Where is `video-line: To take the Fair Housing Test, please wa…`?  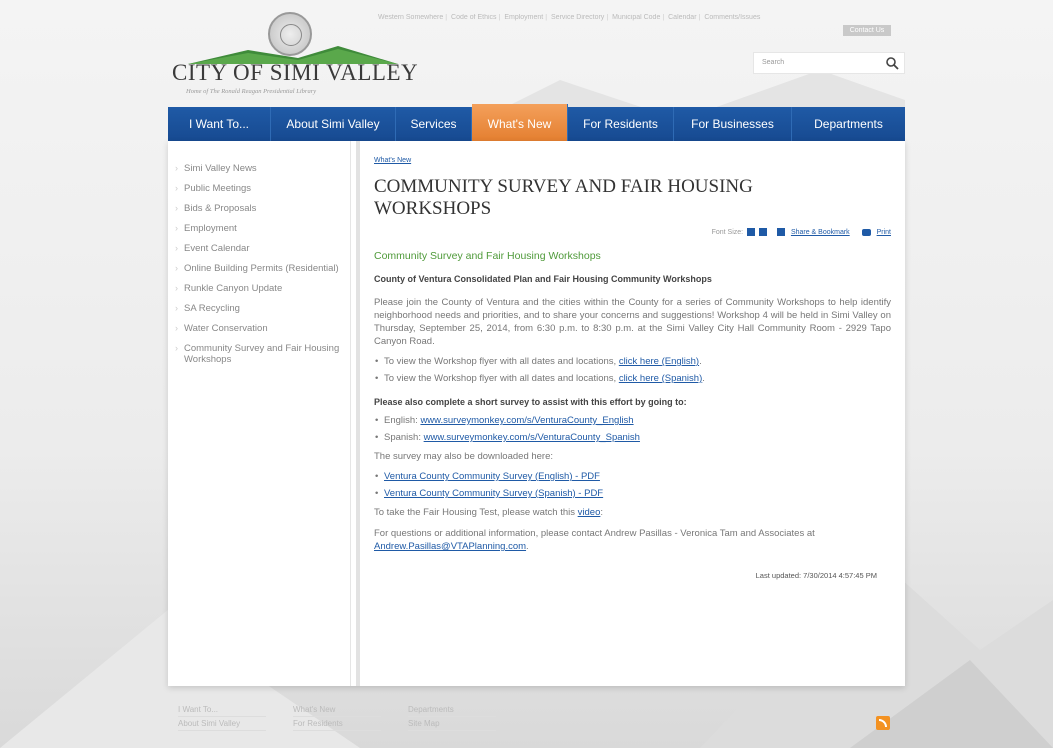 video-line: To take the Fair Housing Test, please wa… is located at coordinates (489, 512).